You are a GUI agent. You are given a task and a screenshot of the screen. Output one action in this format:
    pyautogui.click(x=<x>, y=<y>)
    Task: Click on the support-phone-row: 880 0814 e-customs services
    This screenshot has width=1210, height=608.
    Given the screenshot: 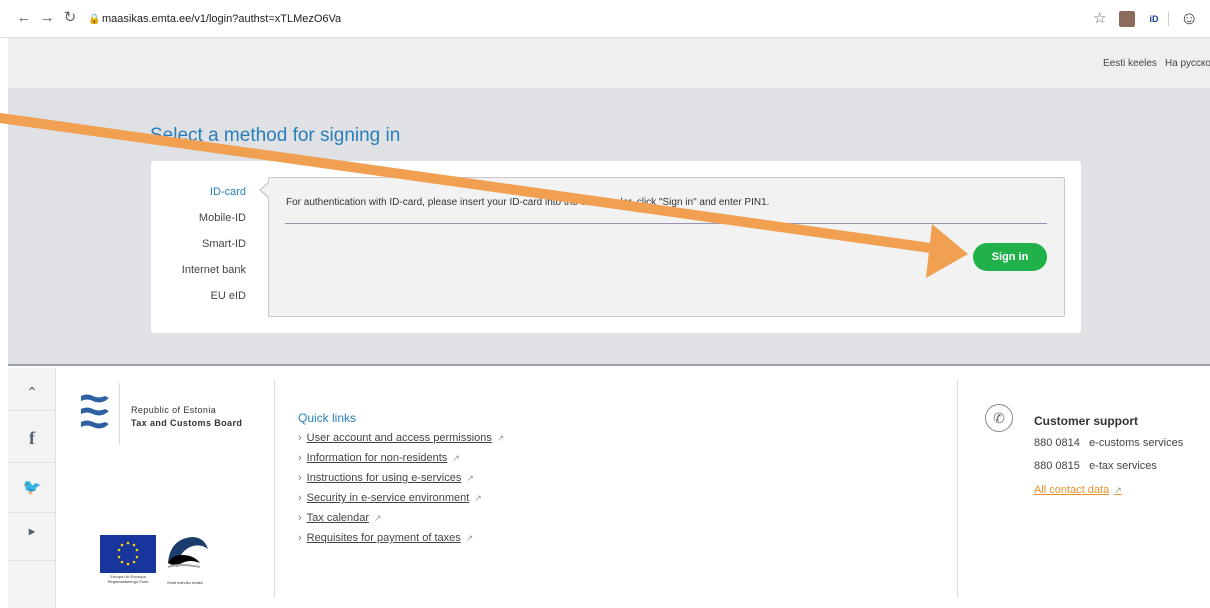 What is the action you would take?
    pyautogui.click(x=1108, y=443)
    